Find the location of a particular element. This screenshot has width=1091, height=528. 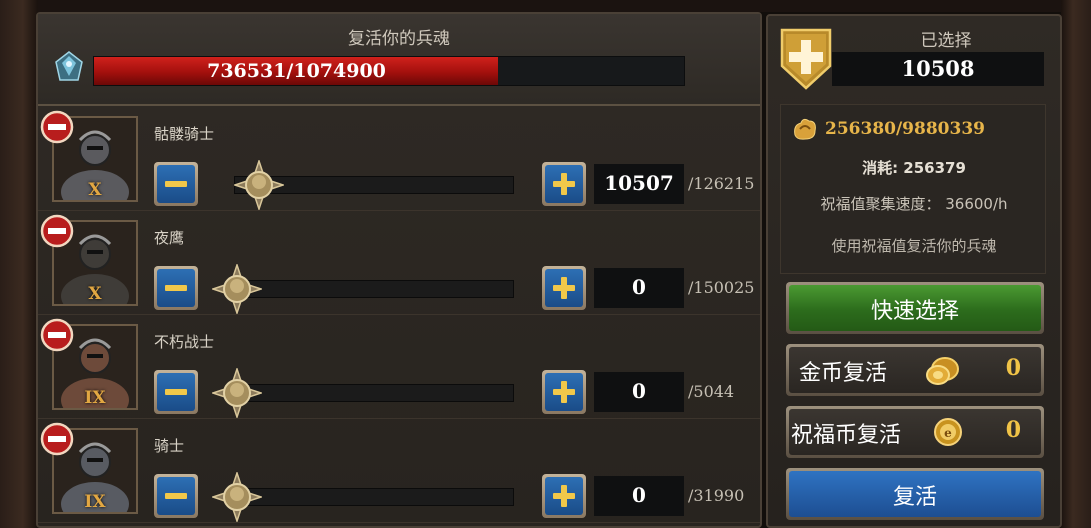

gold-revive-button-face: 金币复活 0 is located at coordinates (915, 370).